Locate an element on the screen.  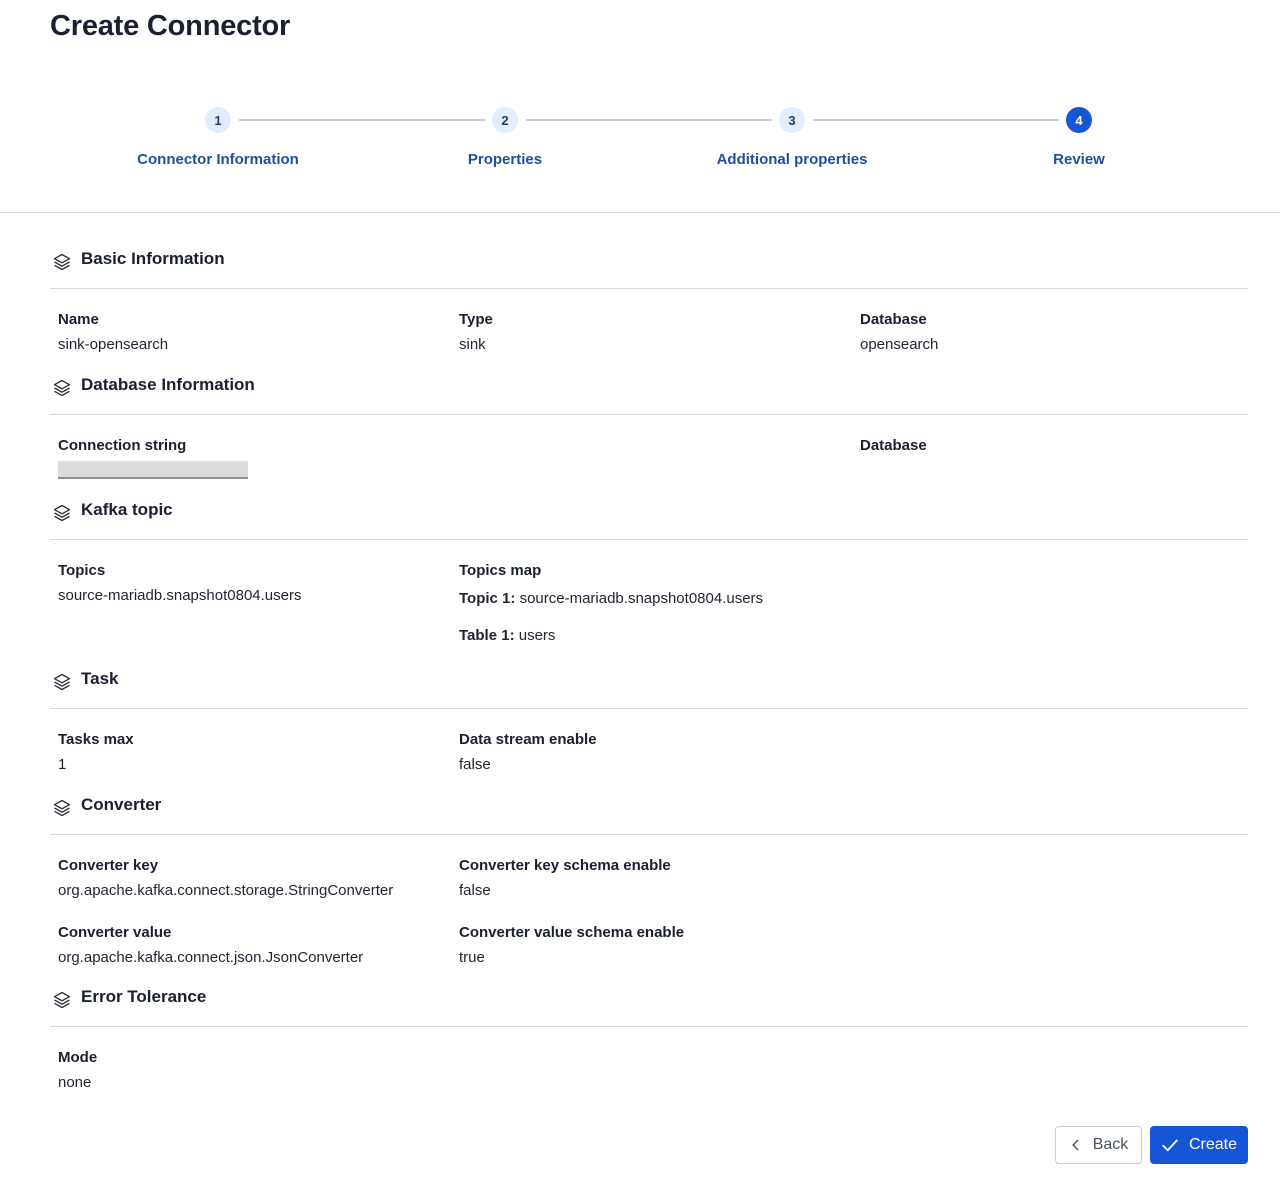
create-button: Create is located at coordinates (1199, 1145).